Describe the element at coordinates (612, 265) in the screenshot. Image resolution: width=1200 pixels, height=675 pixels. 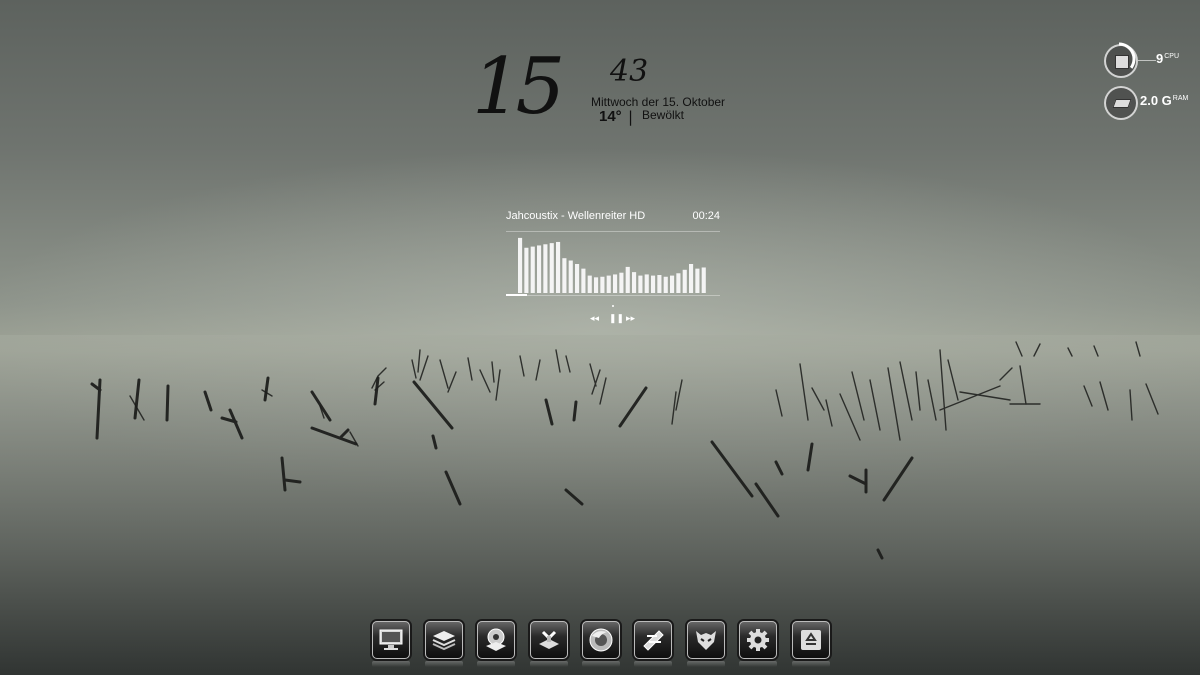
I see `audio-visualizer` at that location.